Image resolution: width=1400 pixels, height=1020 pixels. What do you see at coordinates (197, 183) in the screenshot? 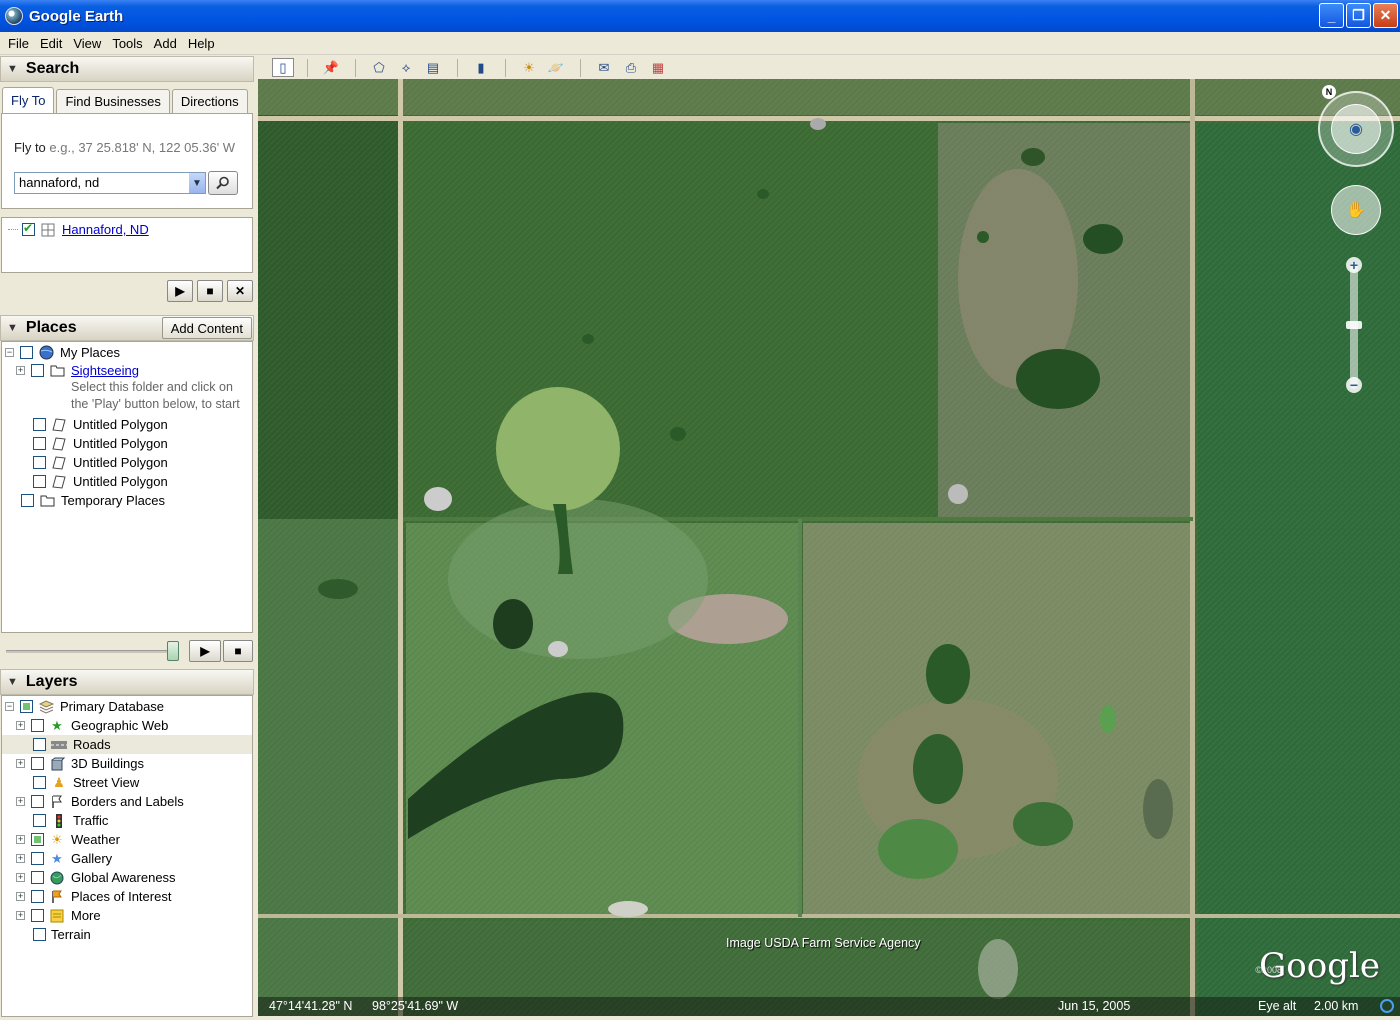
I see `chevron-down-icon: ▼` at bounding box center [197, 183].